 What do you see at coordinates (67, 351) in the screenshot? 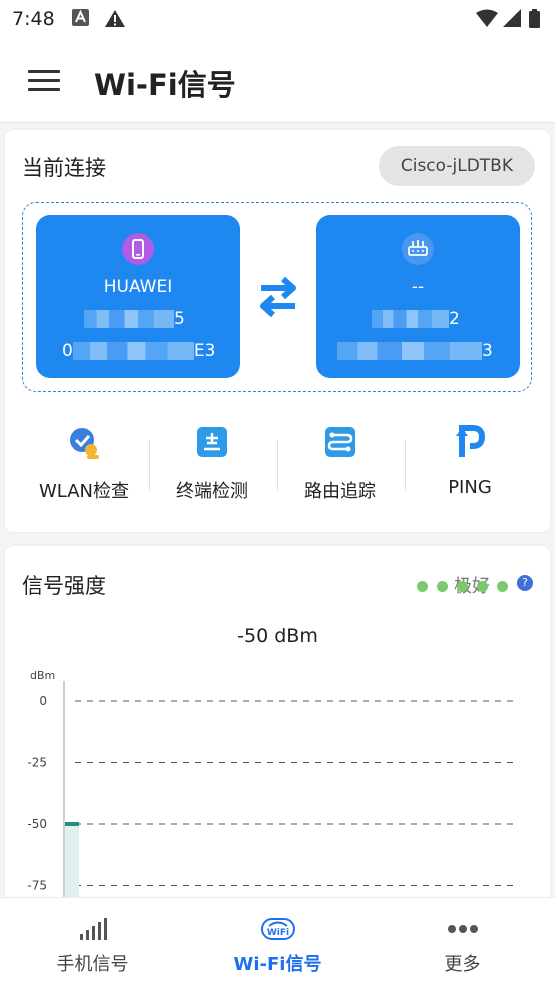
I see `device-line-2-start: 0` at bounding box center [67, 351].